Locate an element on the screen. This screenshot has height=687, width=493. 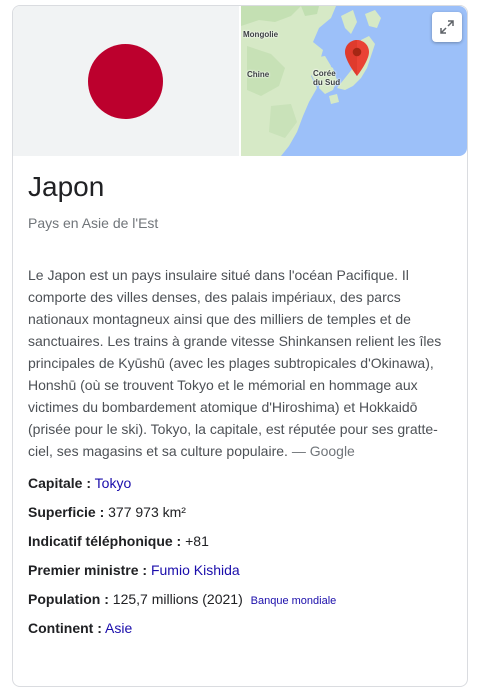
fact-label: Population : is located at coordinates (68, 599).